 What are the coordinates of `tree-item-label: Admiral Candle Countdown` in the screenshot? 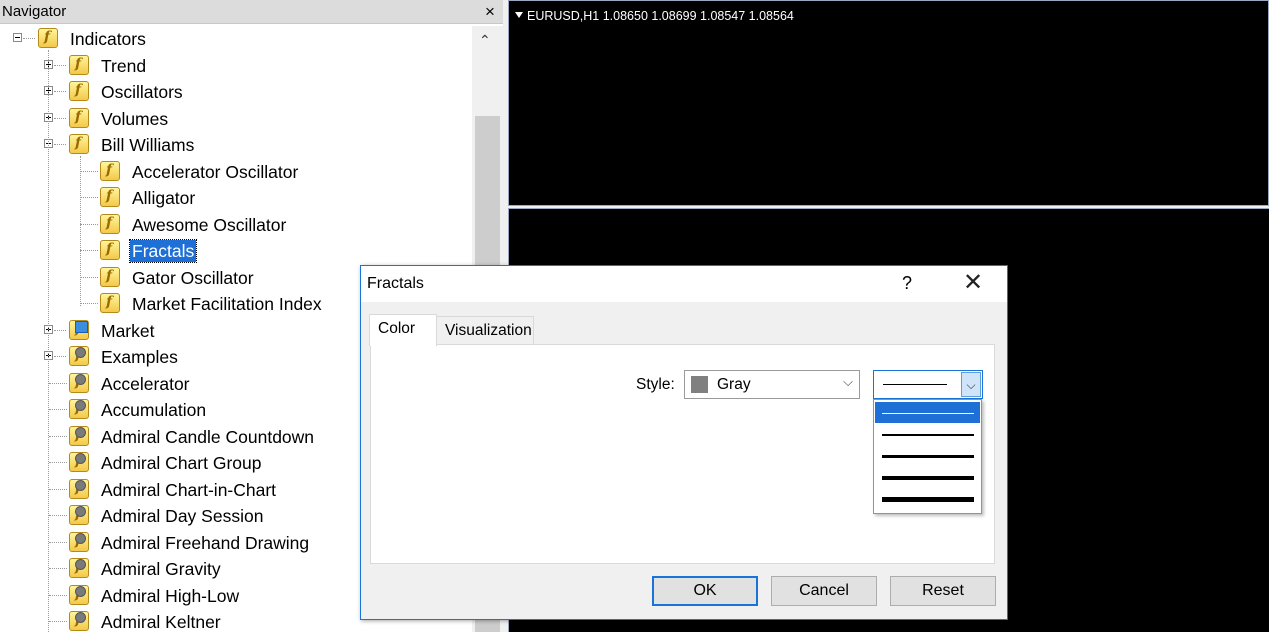 It's located at (208, 436).